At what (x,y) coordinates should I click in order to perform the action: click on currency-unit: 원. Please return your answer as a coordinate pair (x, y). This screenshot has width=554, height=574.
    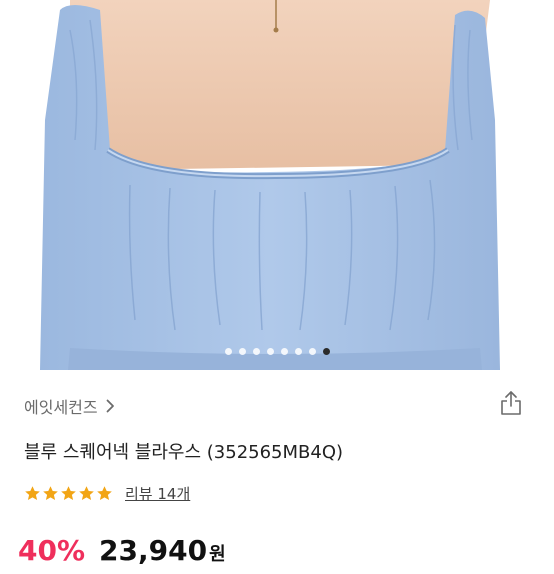
    Looking at the image, I should click on (217, 554).